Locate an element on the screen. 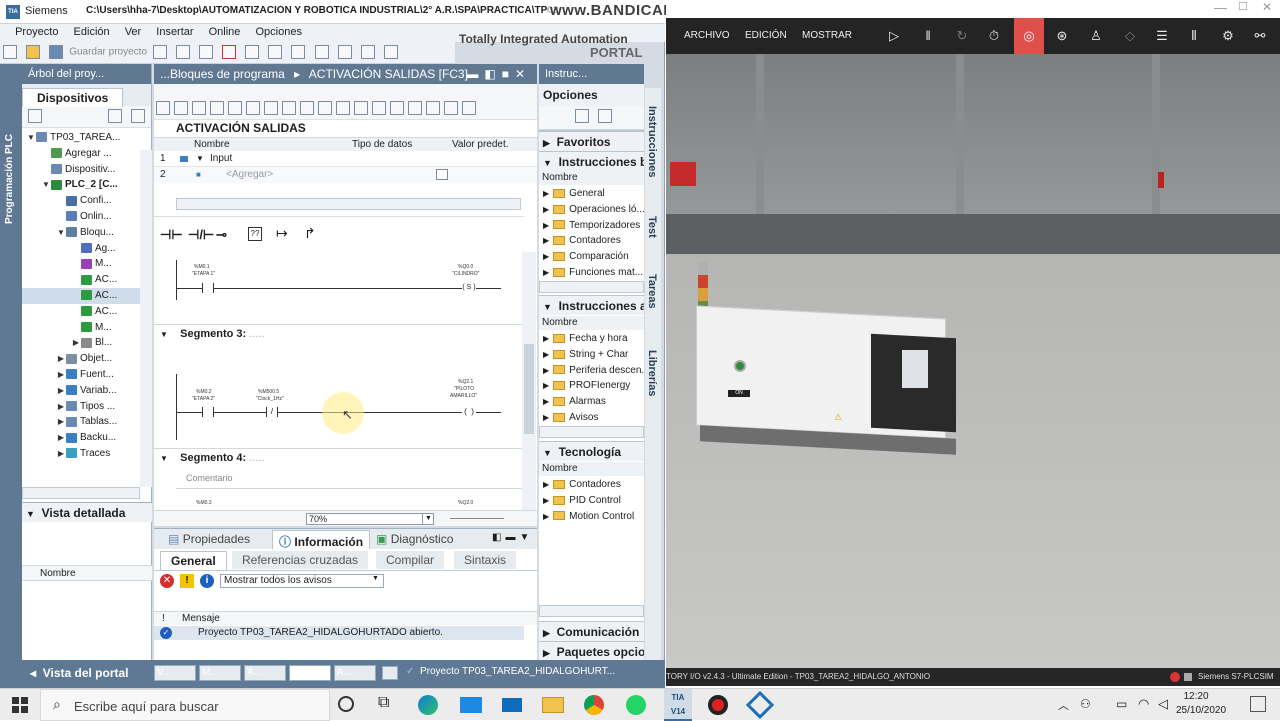 This screenshot has width=1280, height=721. advanced-instructions-section: ▼ Instrucciones avanzadas is located at coordinates (591, 305).